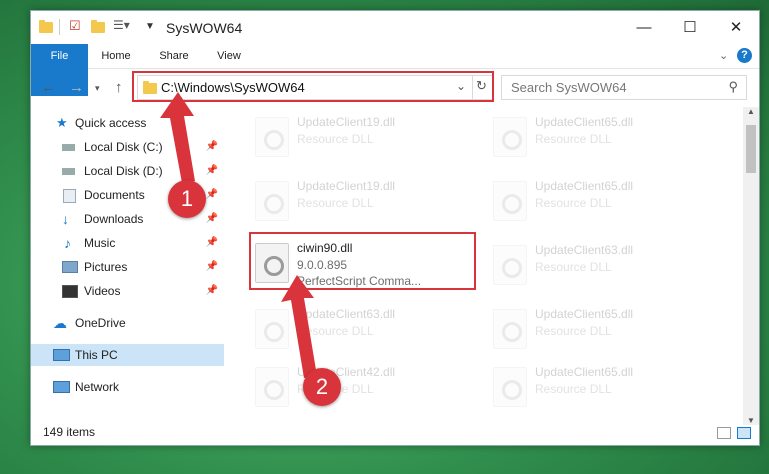  Describe the element at coordinates (238, 235) in the screenshot. I see `annotation-arrows` at that location.